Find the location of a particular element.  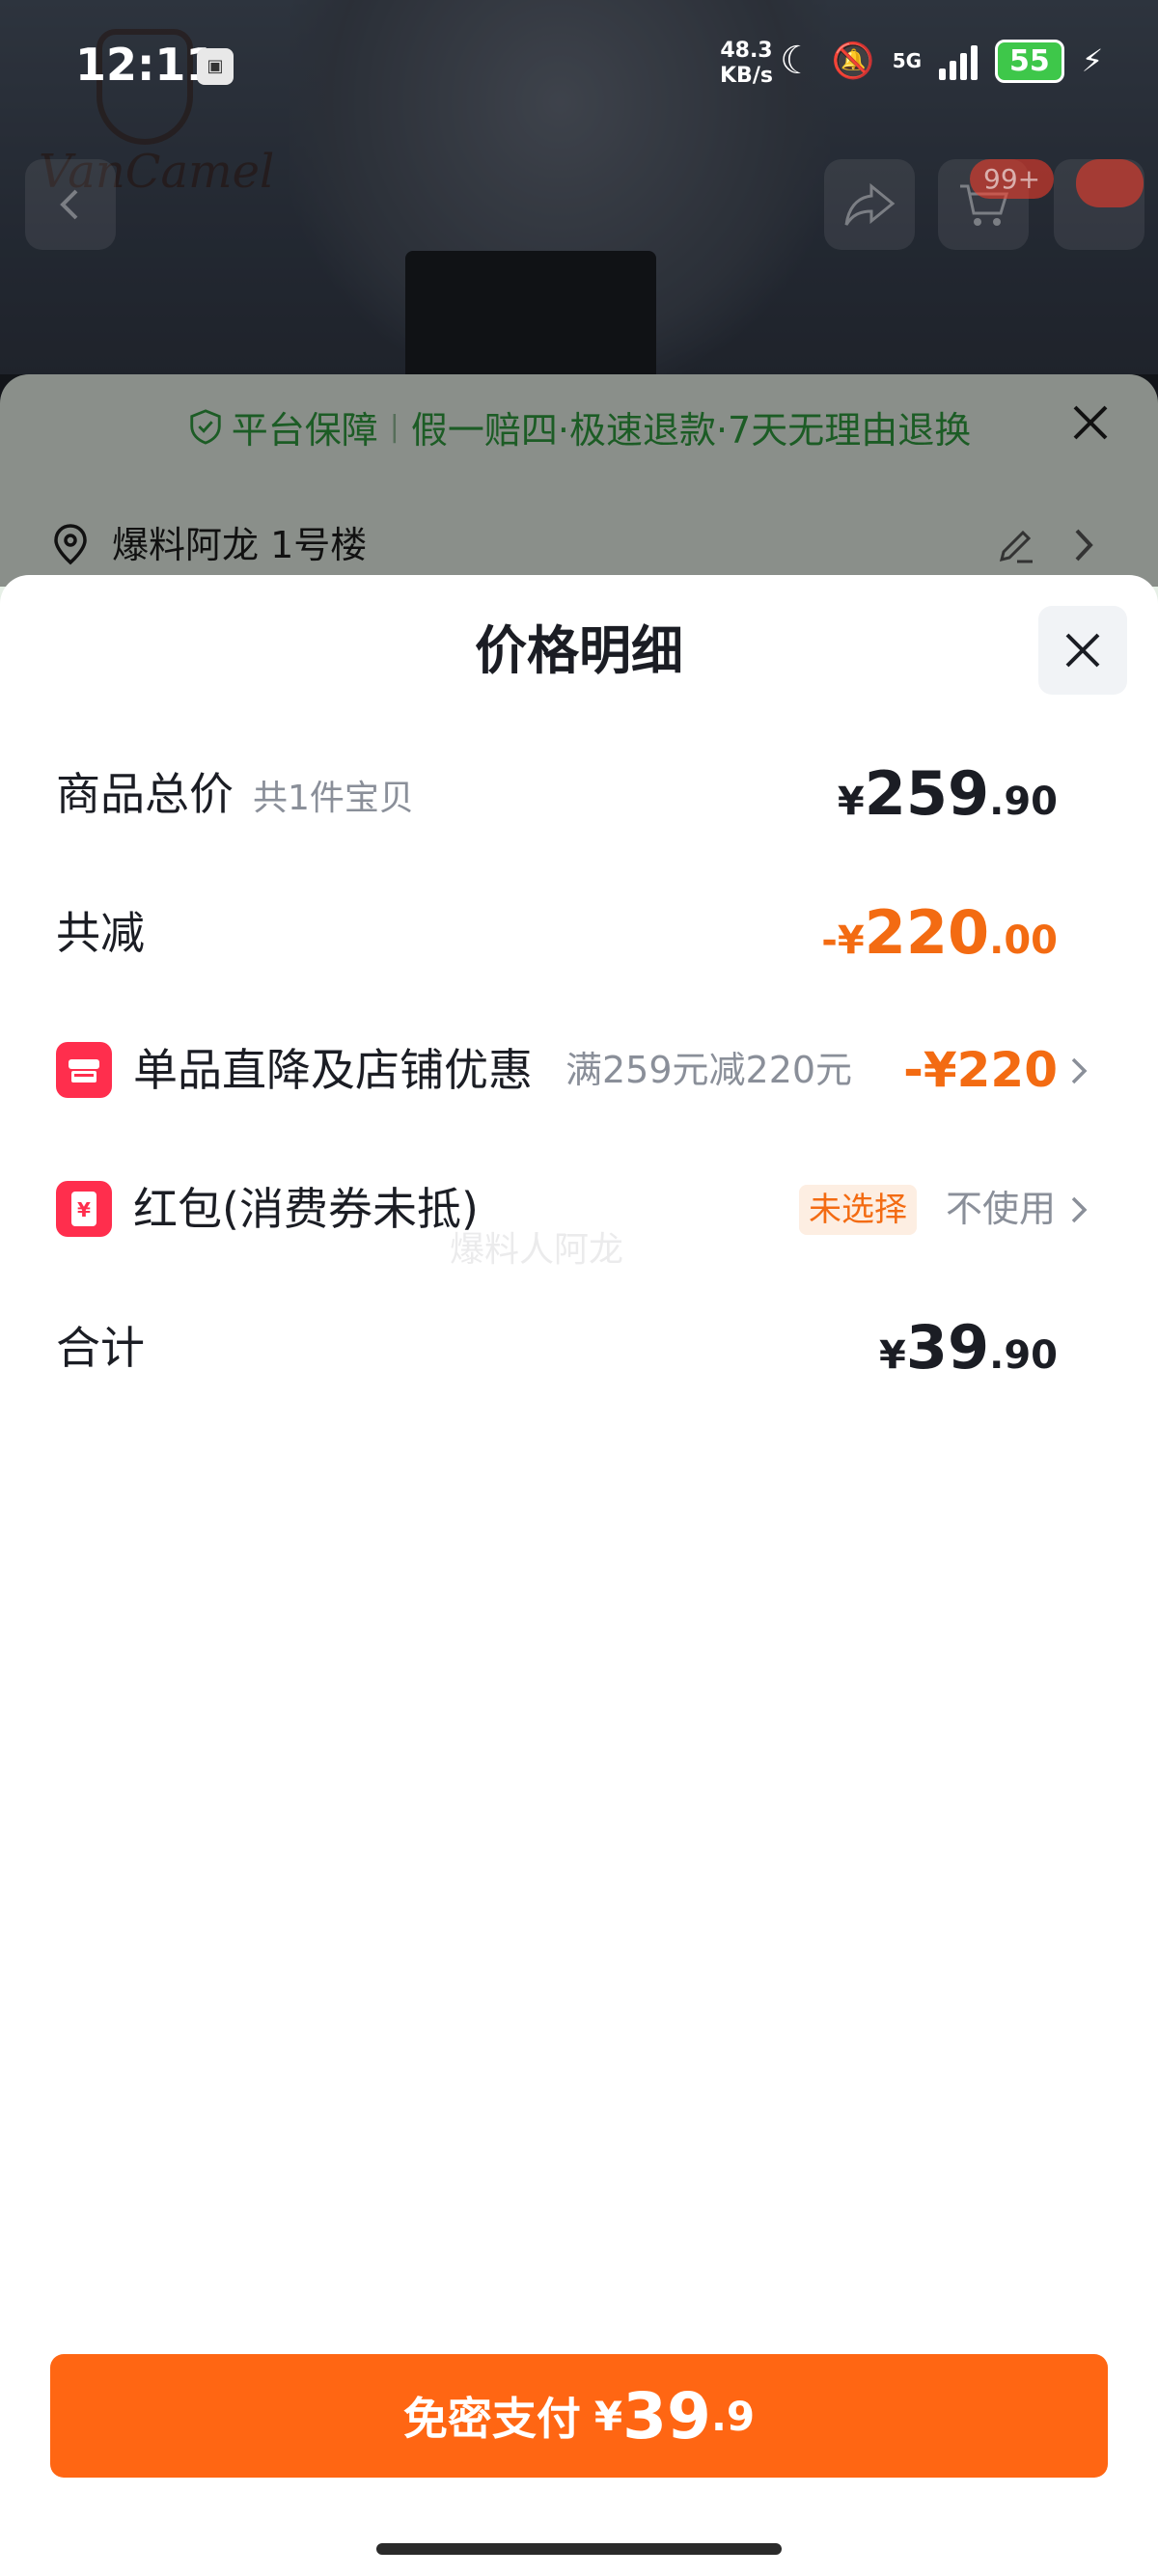

back-button is located at coordinates (70, 204).